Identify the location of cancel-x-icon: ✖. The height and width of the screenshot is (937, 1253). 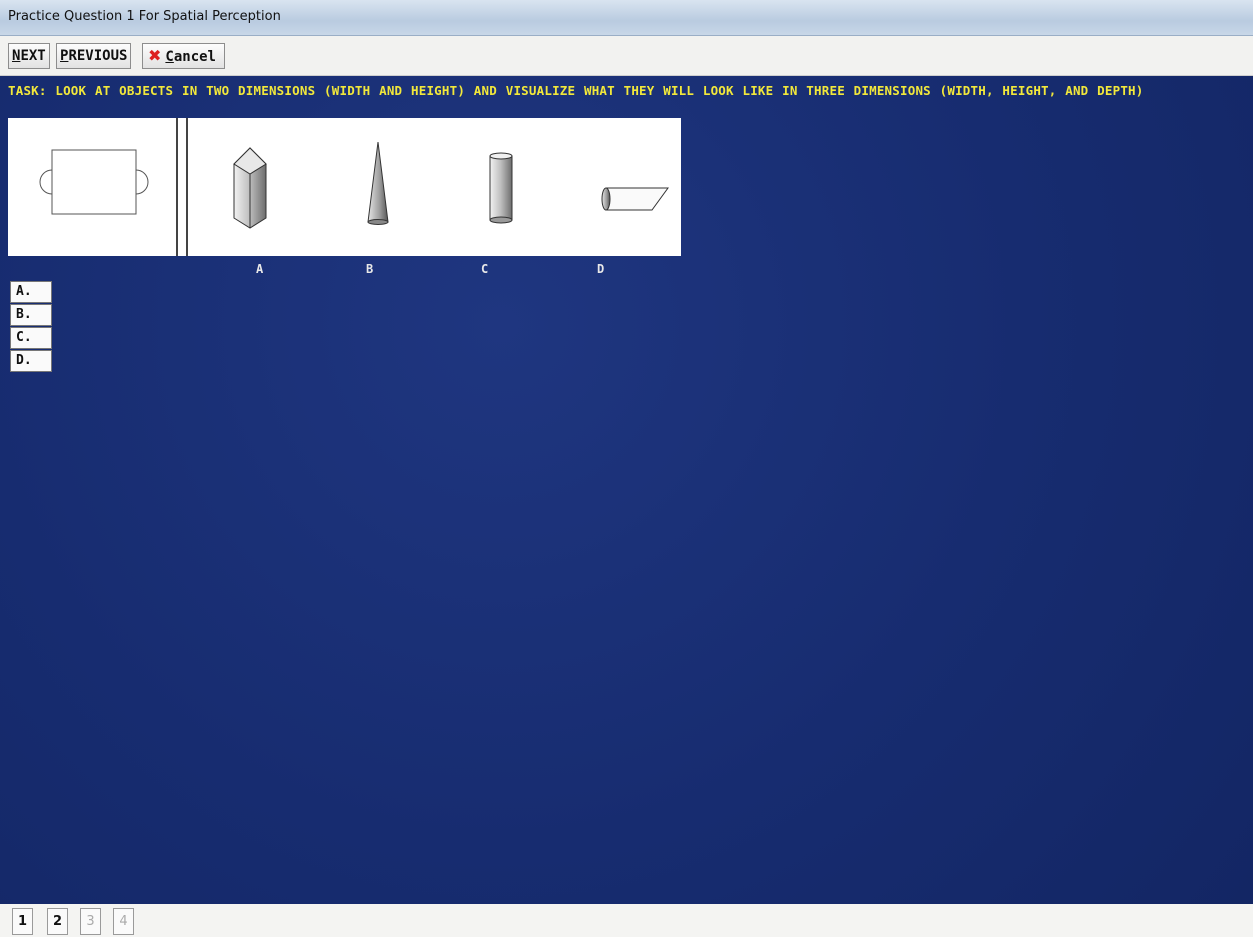
(155, 55).